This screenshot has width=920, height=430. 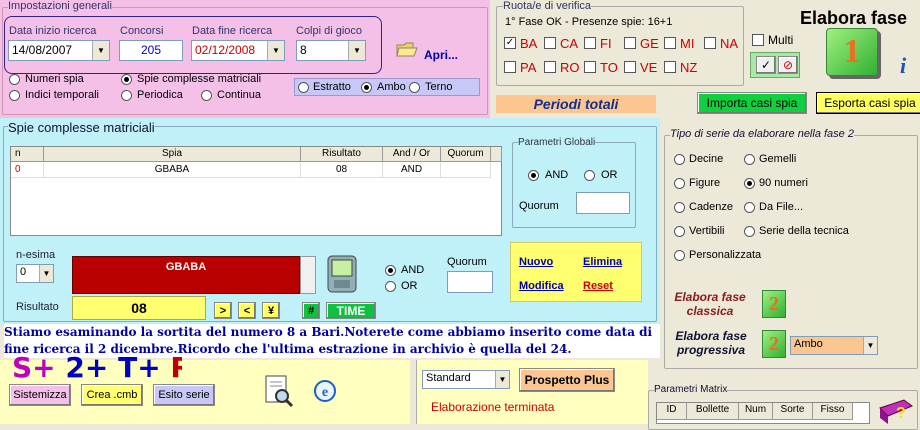 What do you see at coordinates (126, 95) in the screenshot?
I see `radio-periodica` at bounding box center [126, 95].